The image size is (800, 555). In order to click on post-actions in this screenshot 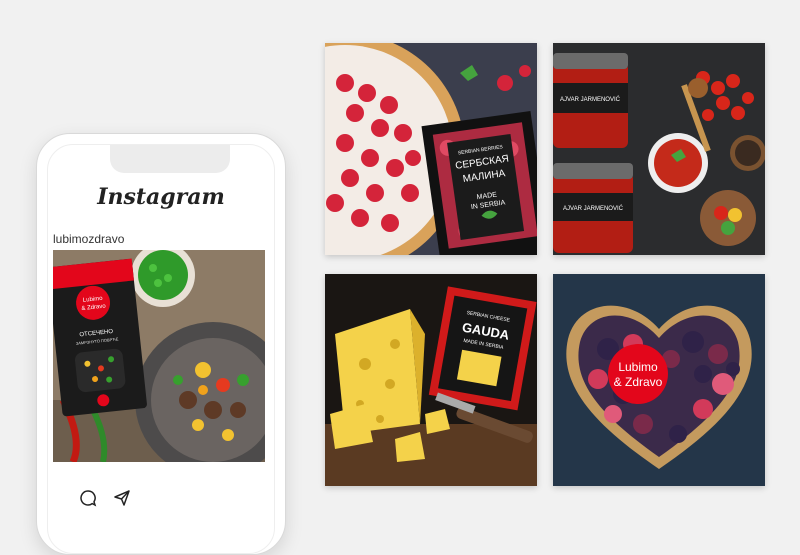, I will do `click(105, 500)`.